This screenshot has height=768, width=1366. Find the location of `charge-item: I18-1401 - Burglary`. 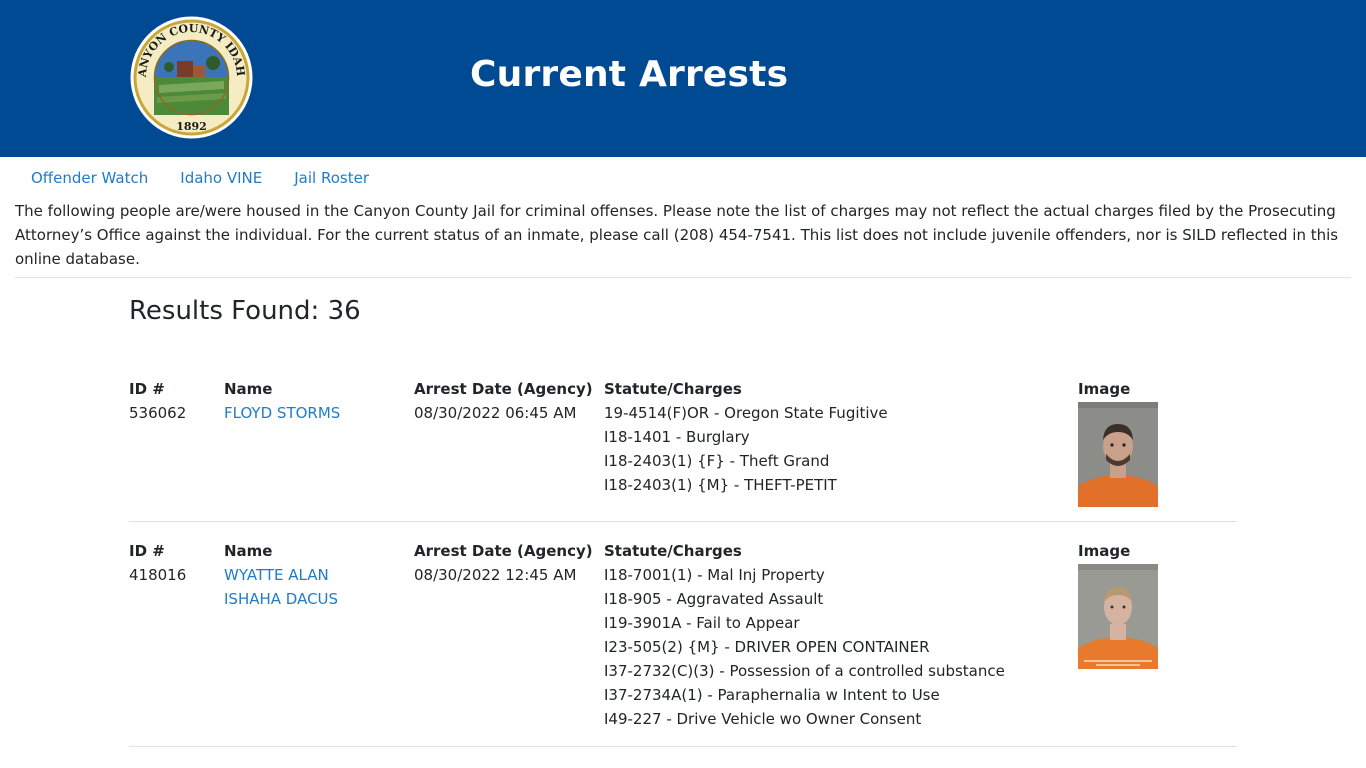

charge-item: I18-1401 - Burglary is located at coordinates (677, 437).